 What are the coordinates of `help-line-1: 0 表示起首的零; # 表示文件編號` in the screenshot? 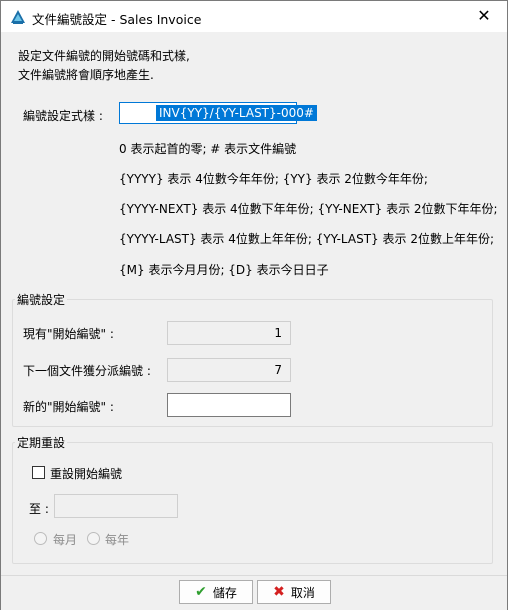 It's located at (208, 149).